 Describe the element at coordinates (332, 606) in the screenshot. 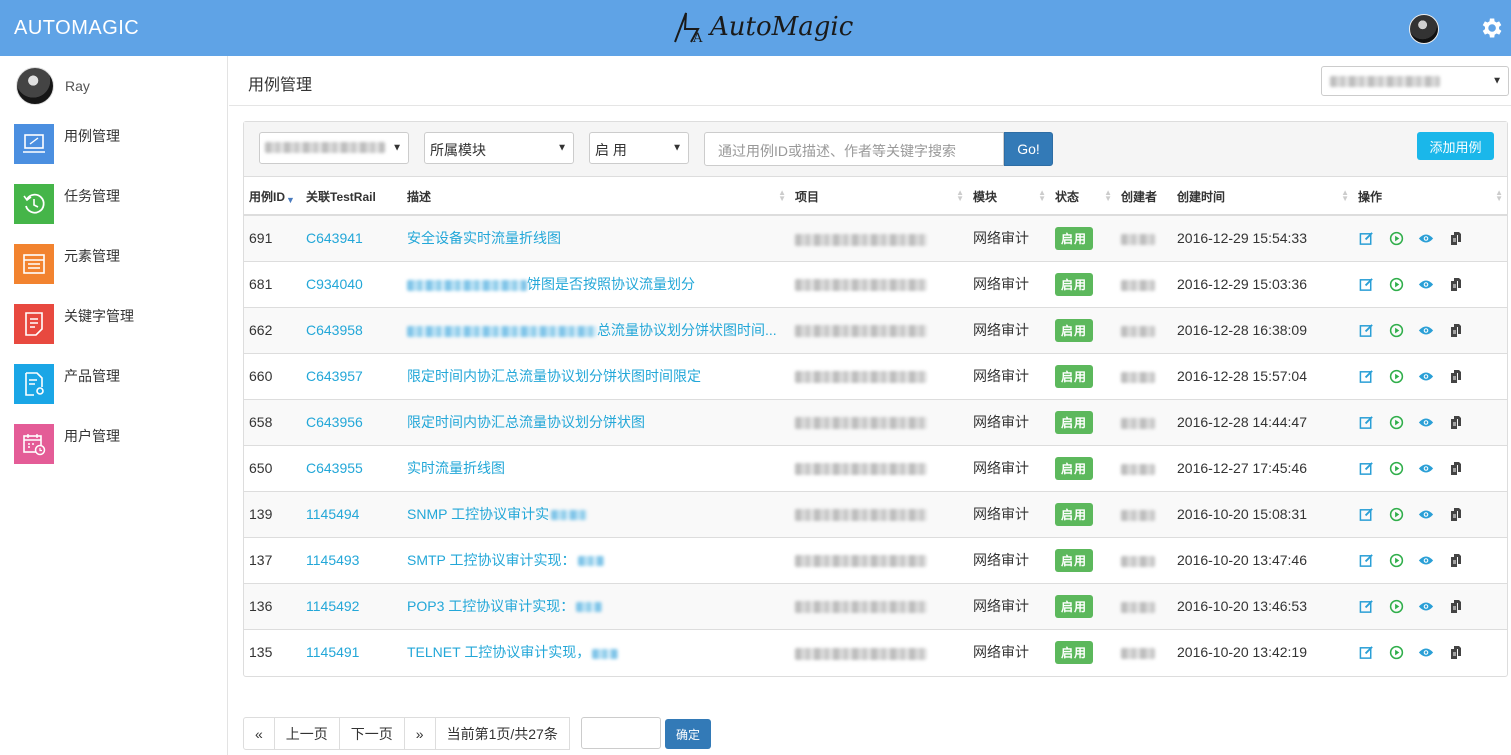

I see `testrail-link: 1145492` at that location.